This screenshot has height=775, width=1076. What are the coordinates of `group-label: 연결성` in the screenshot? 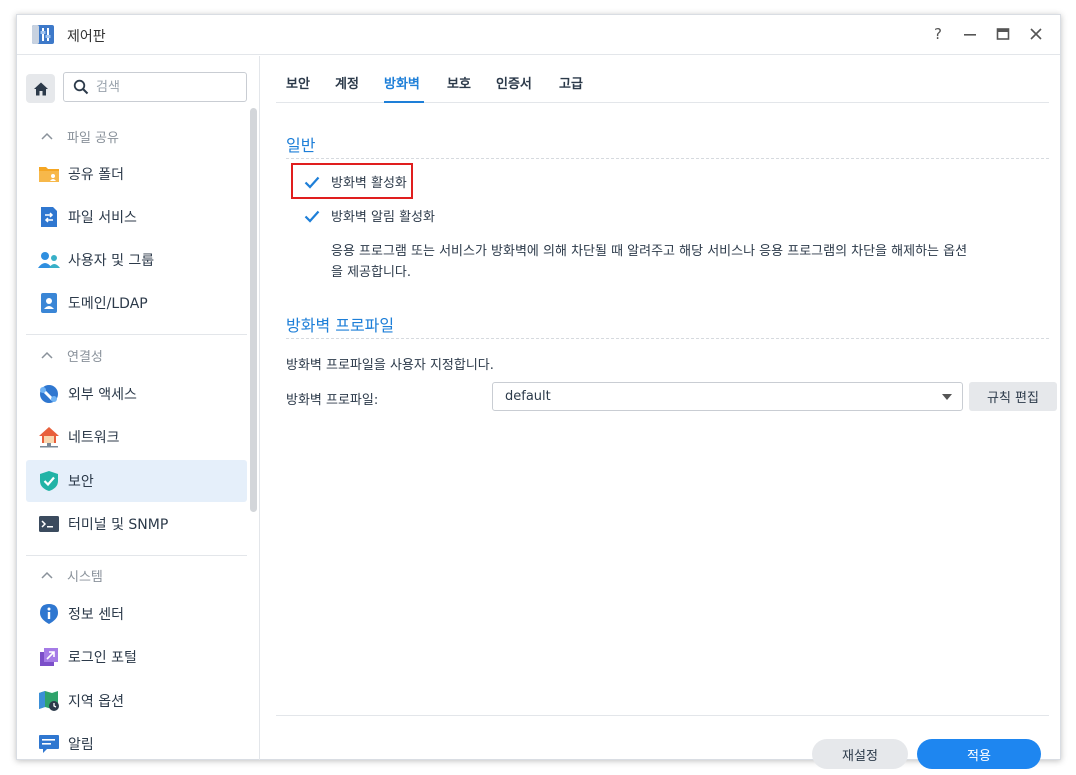 It's located at (85, 357).